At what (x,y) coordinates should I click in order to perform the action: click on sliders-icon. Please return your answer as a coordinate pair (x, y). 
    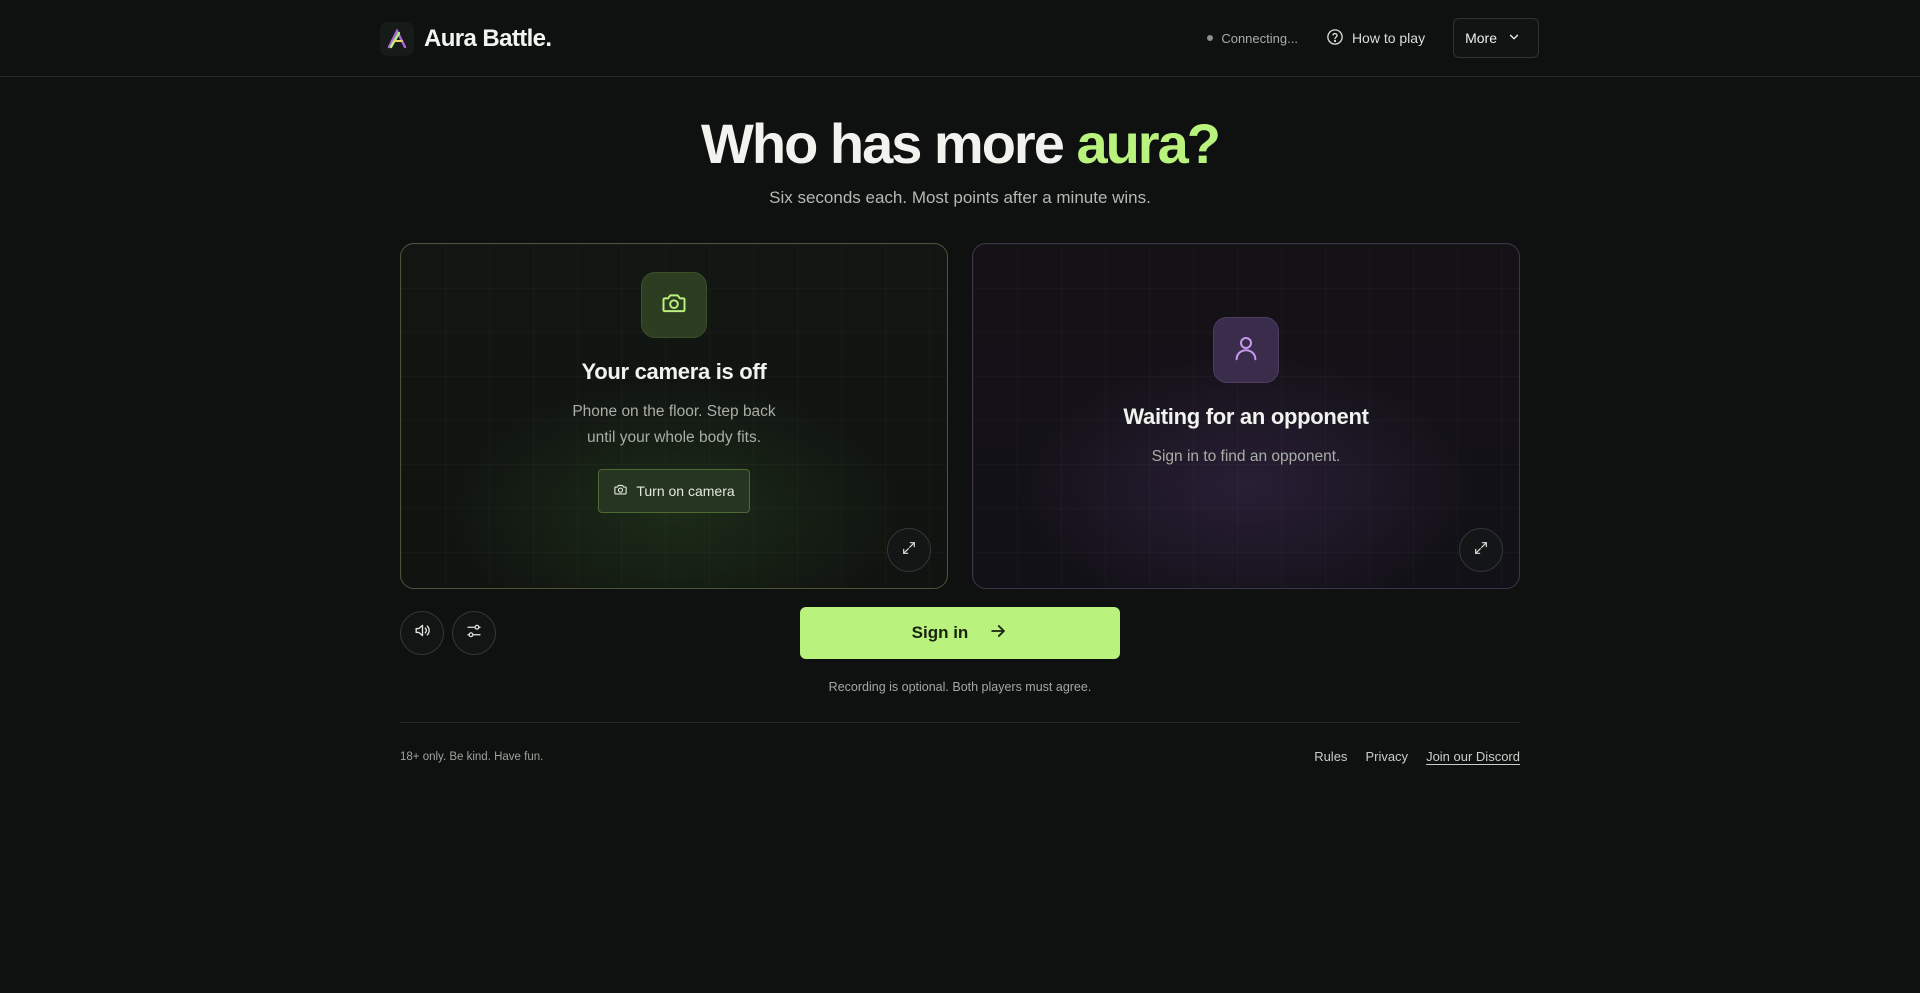
    Looking at the image, I should click on (474, 633).